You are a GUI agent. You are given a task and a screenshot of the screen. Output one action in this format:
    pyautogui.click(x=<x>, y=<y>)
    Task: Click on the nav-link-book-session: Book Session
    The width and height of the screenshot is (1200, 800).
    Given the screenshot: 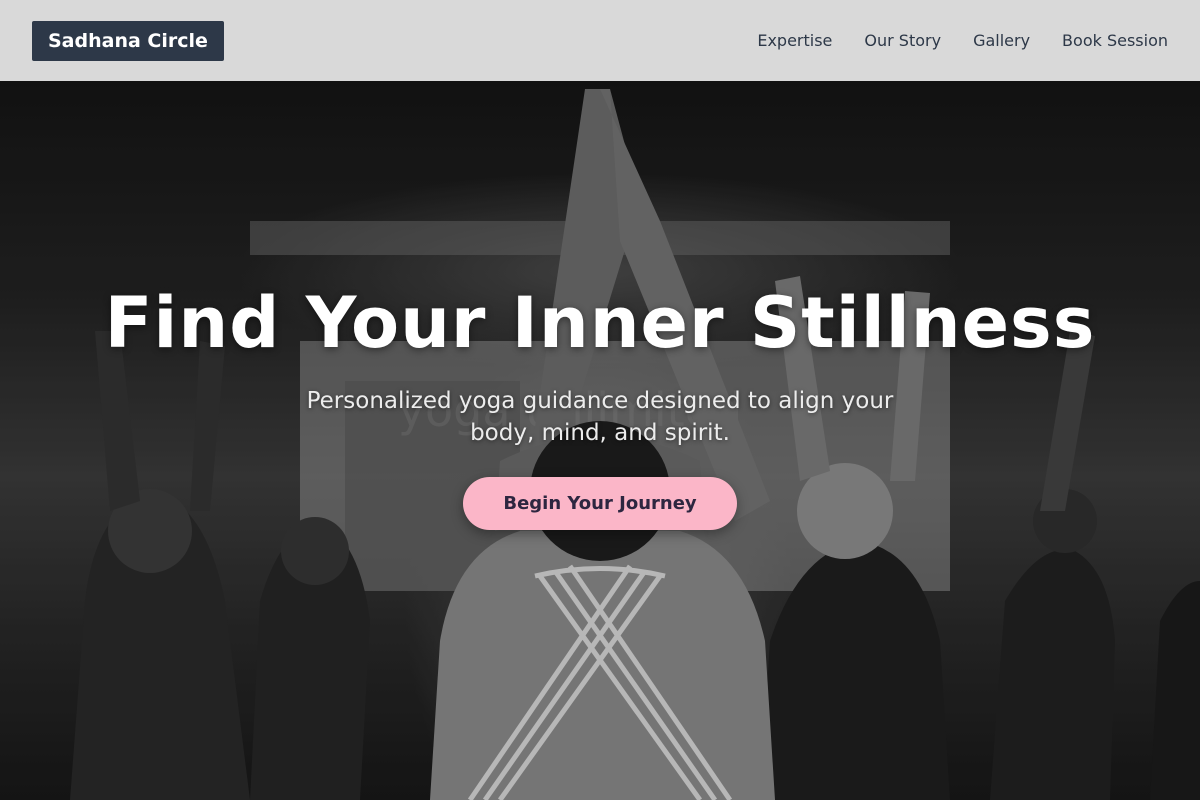 What is the action you would take?
    pyautogui.click(x=1115, y=40)
    